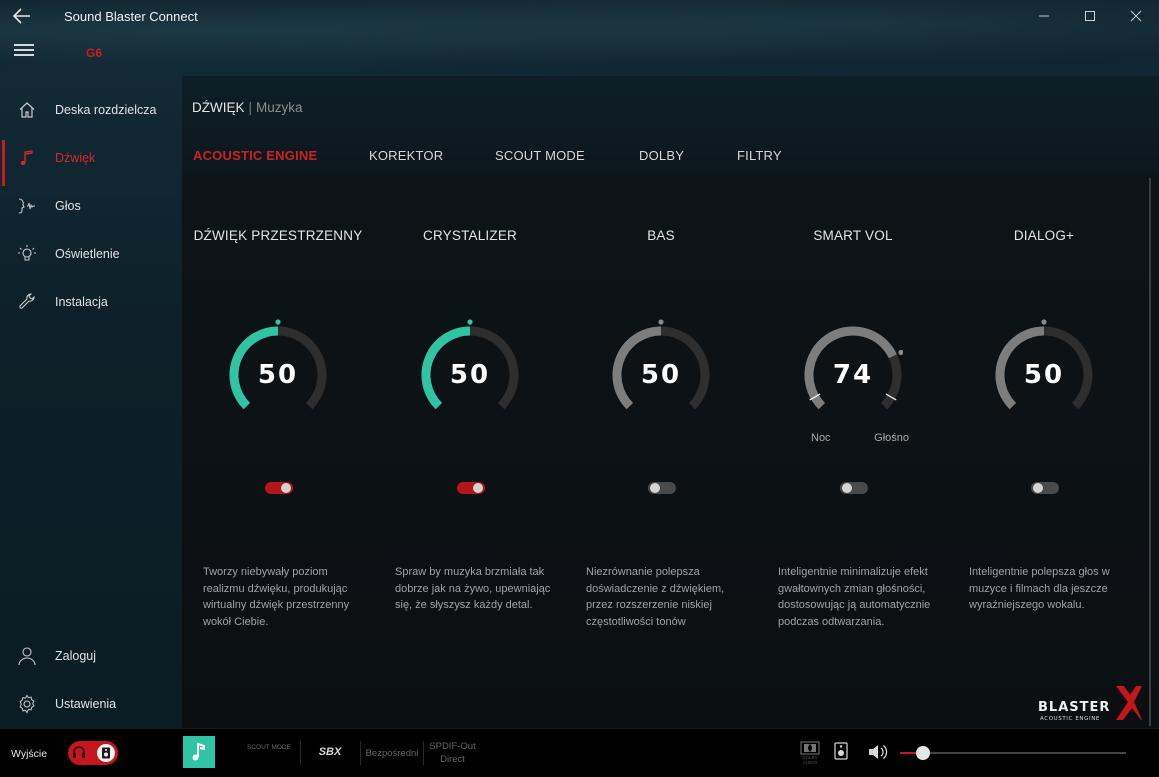  I want to click on sidebar-item-label: Ustawienia, so click(86, 704).